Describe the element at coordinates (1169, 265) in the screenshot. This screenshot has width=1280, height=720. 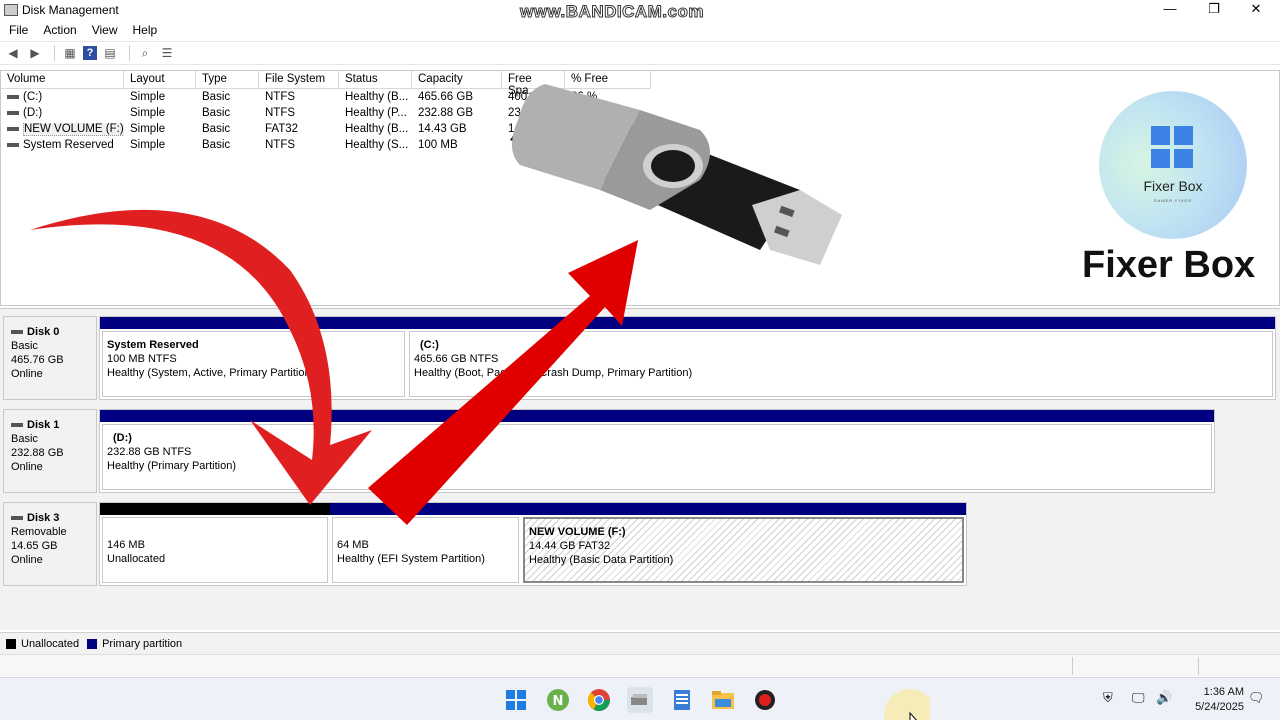
I see `fixer-box-title: Fixer Box` at that location.